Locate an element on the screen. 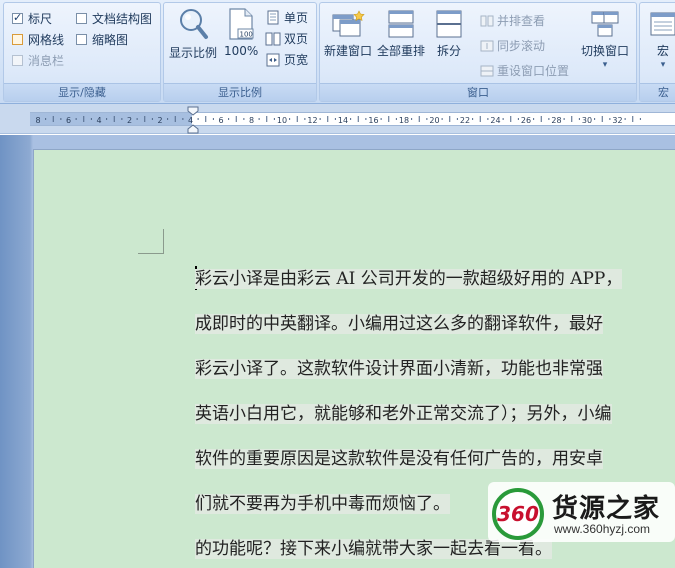  hundred-button-label: 100% is located at coordinates (241, 51).